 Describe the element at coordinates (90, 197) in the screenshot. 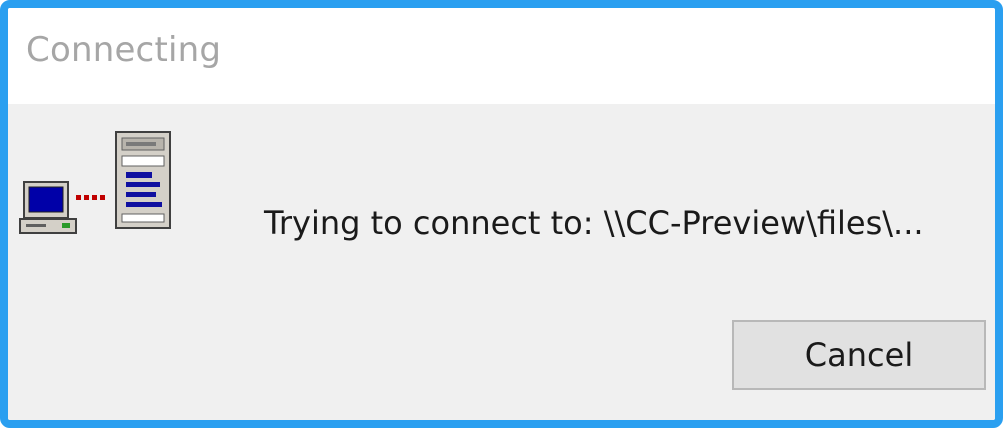

I see `connection-dots-icon` at that location.